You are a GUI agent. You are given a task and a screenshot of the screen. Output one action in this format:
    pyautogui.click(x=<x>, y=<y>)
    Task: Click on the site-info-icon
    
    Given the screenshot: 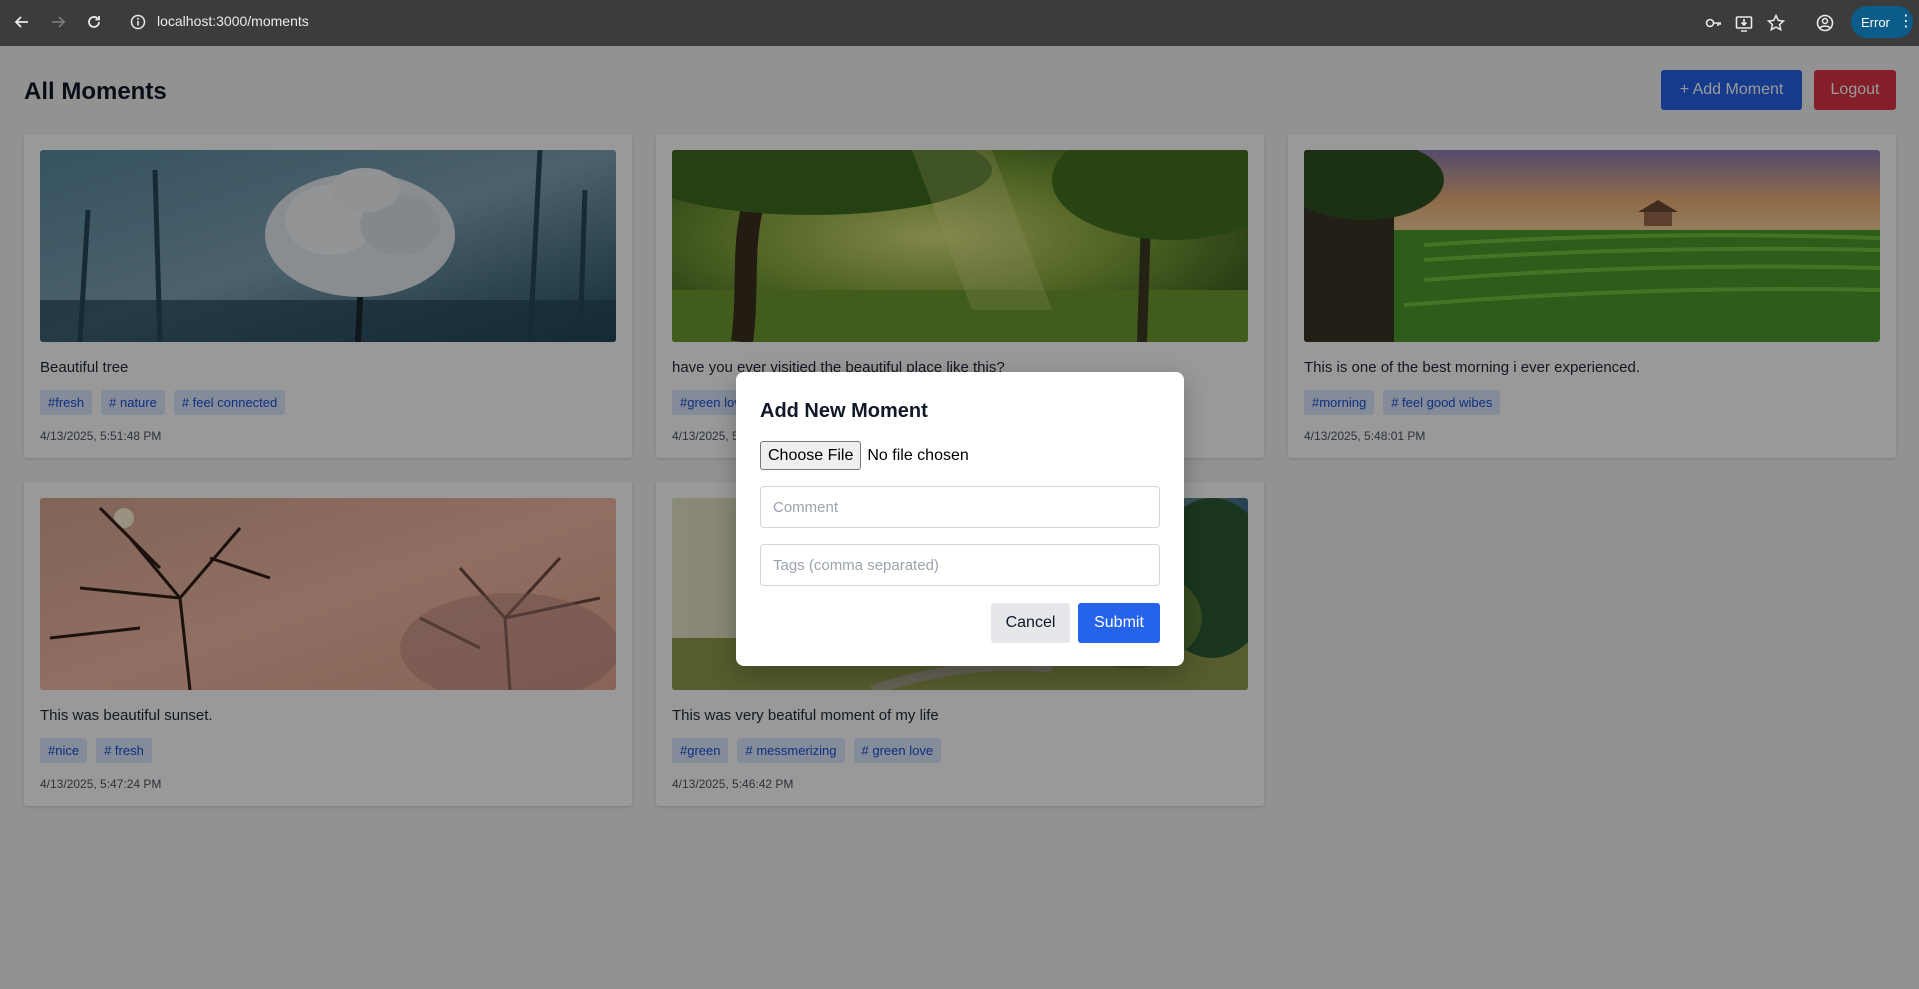 What is the action you would take?
    pyautogui.click(x=138, y=22)
    